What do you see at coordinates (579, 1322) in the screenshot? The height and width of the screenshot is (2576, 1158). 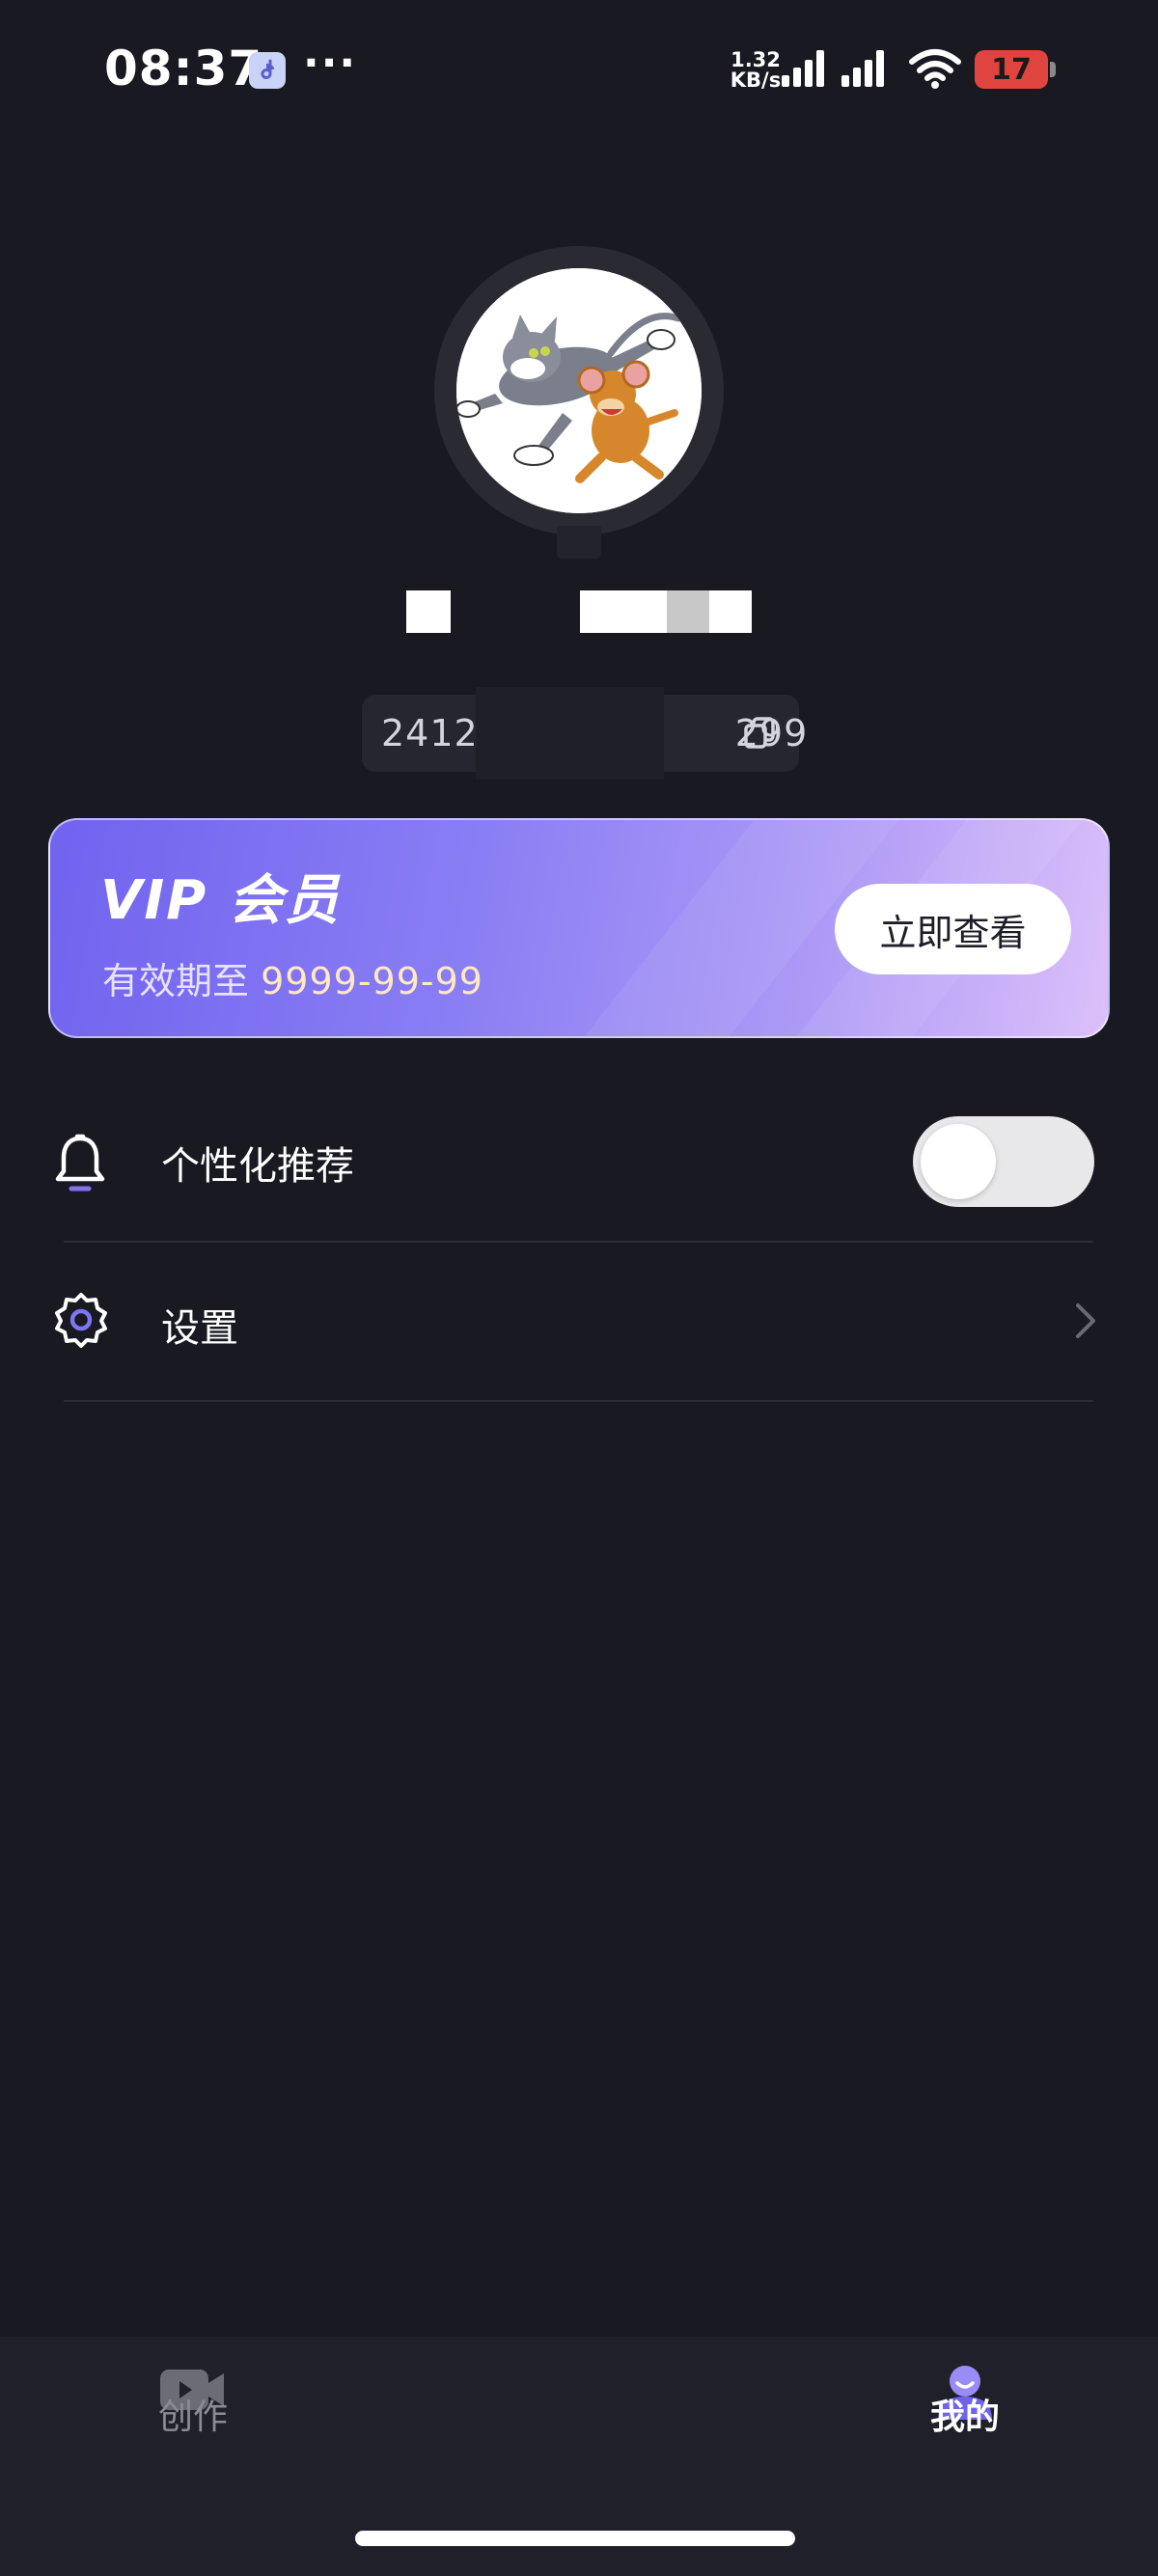 I see `menu-item-settings: 设置` at bounding box center [579, 1322].